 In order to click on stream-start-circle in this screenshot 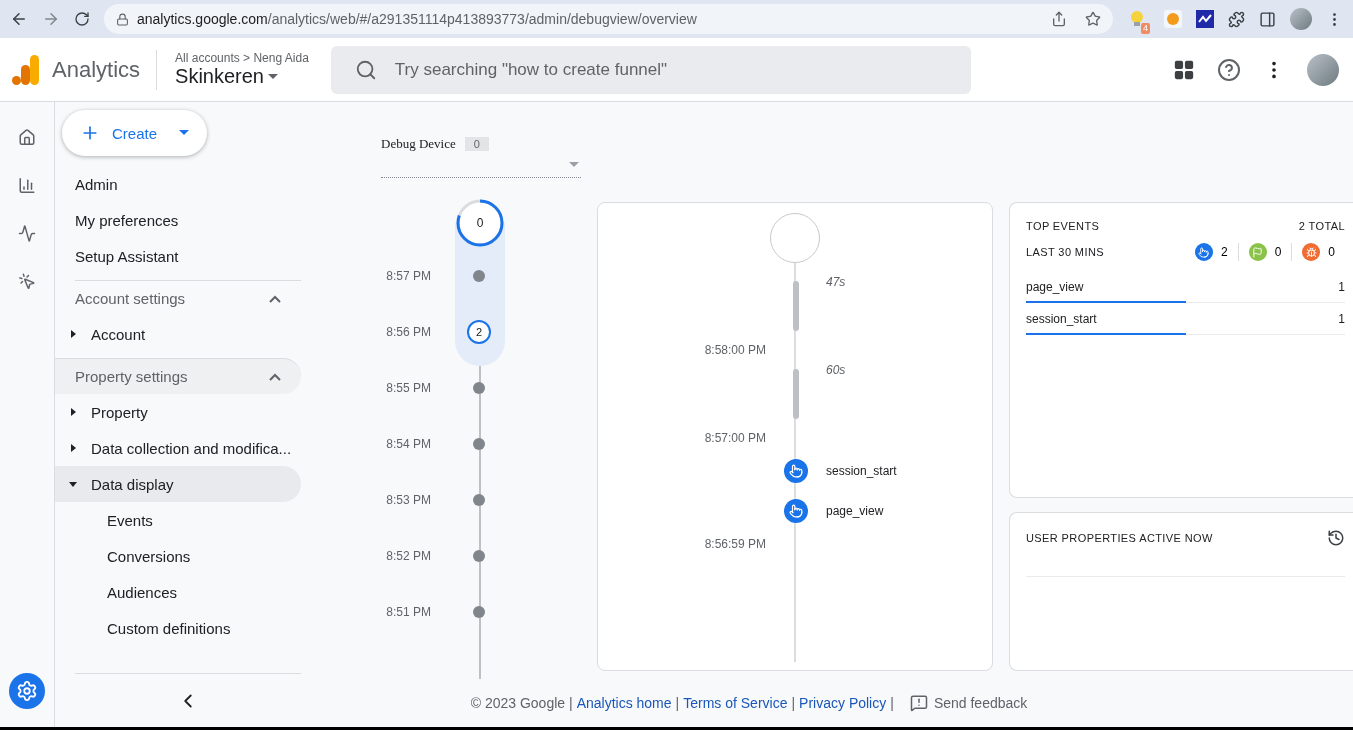, I will do `click(795, 238)`.